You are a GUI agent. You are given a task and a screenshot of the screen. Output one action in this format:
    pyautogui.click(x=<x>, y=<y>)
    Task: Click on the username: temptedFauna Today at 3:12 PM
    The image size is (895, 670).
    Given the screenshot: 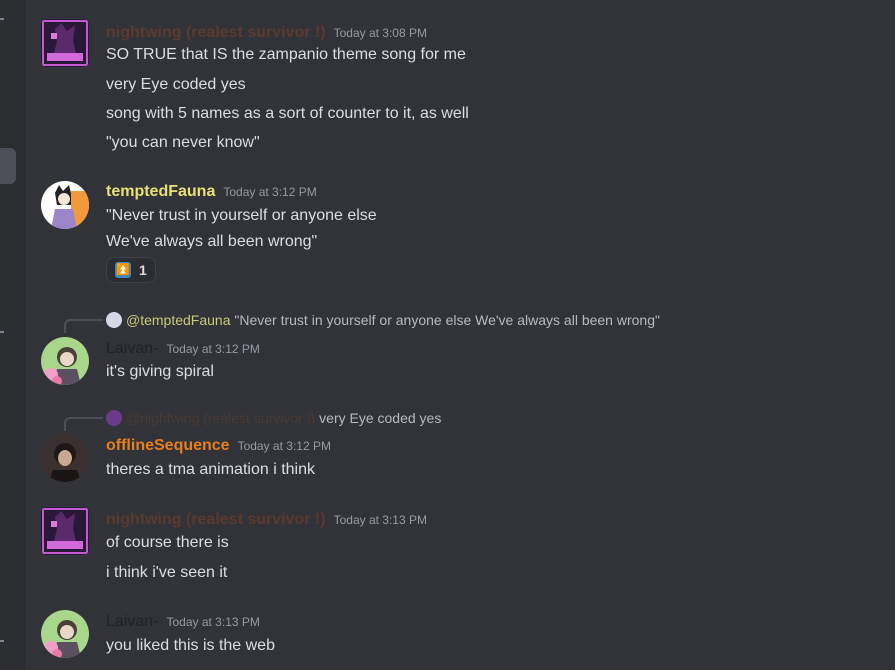 What is the action you would take?
    pyautogui.click(x=211, y=192)
    